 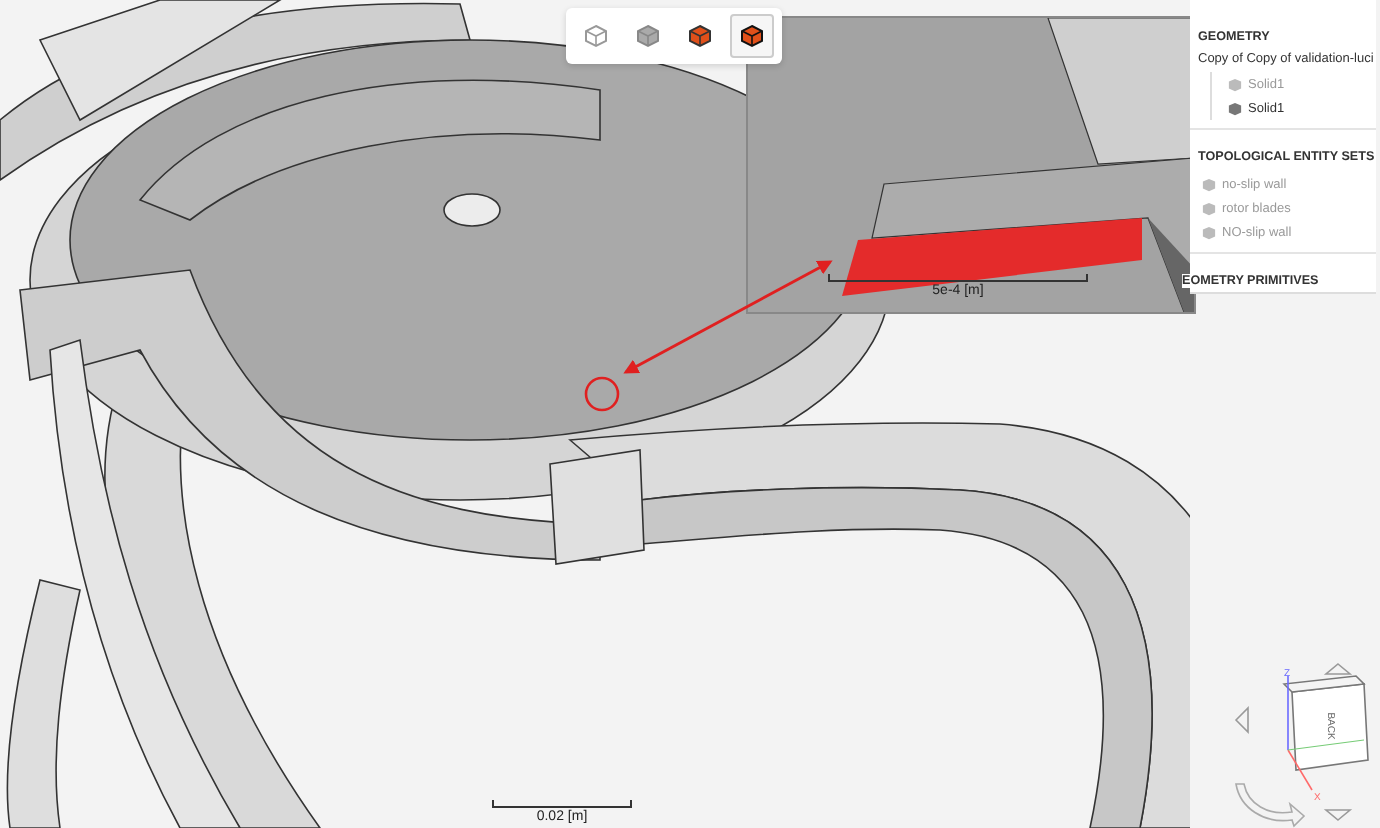 What do you see at coordinates (562, 804) in the screenshot?
I see `scale-bar` at bounding box center [562, 804].